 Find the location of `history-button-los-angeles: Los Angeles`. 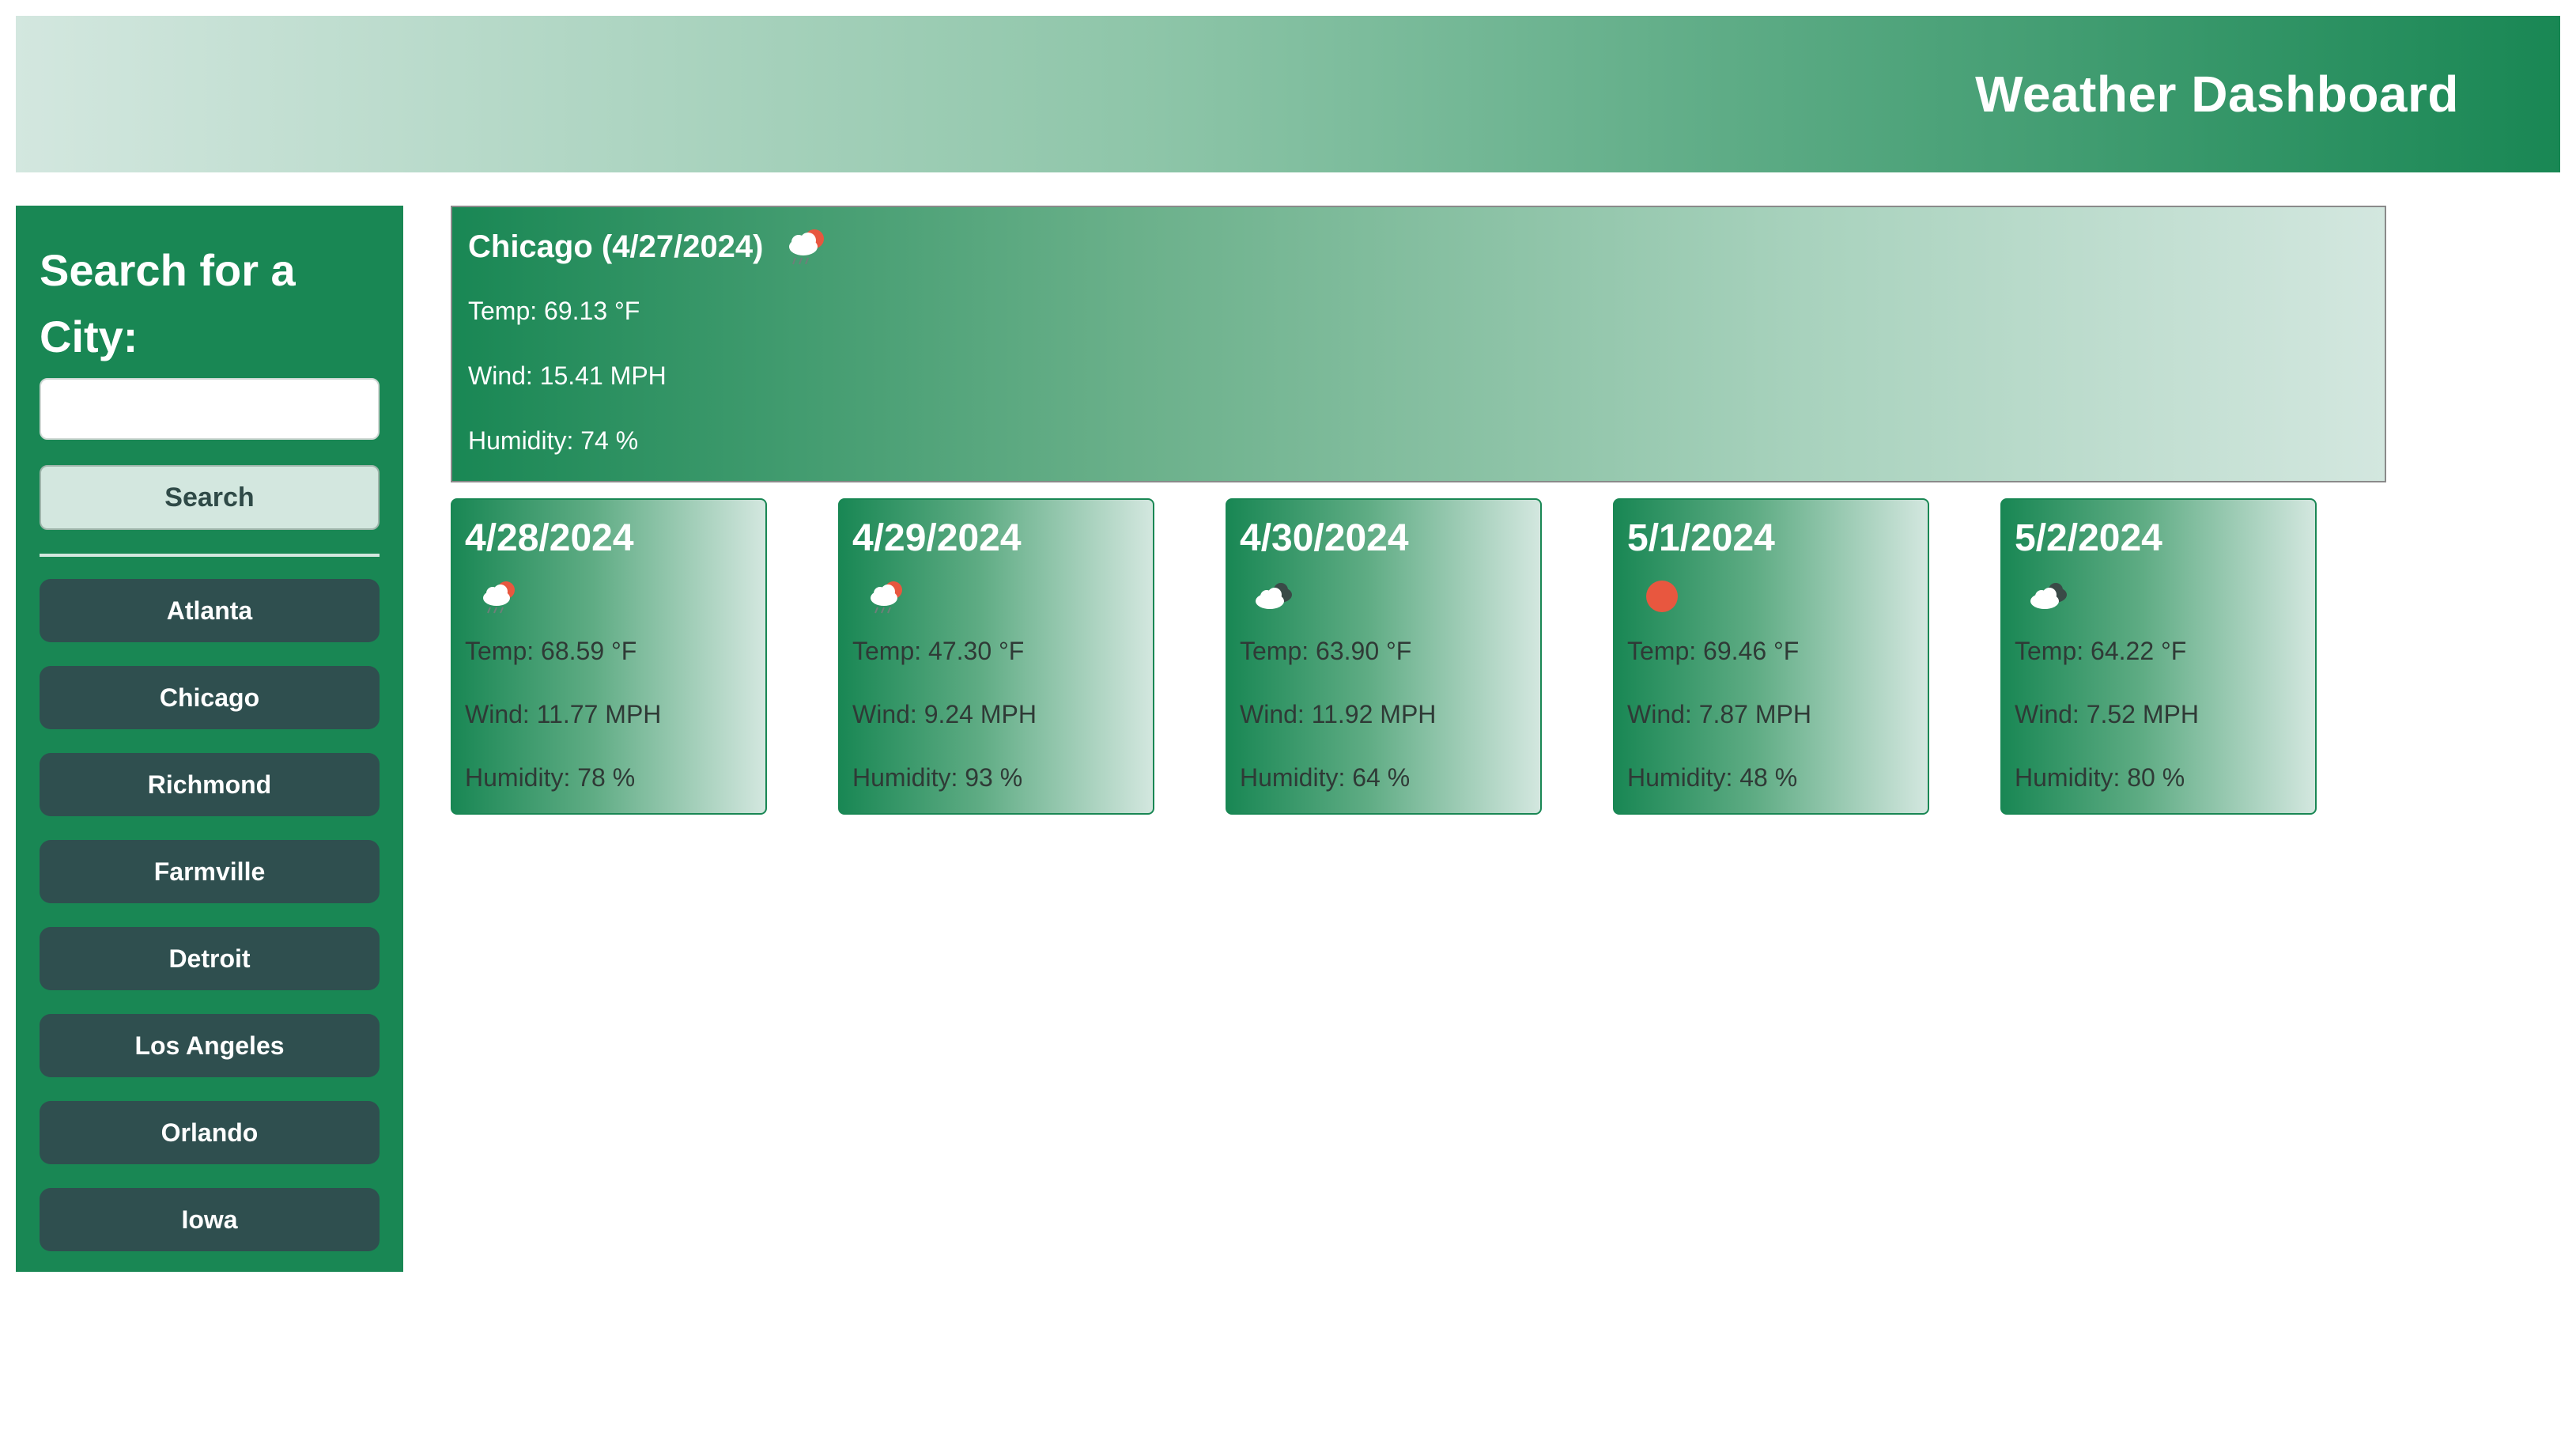

history-button-los-angeles: Los Angeles is located at coordinates (210, 1045).